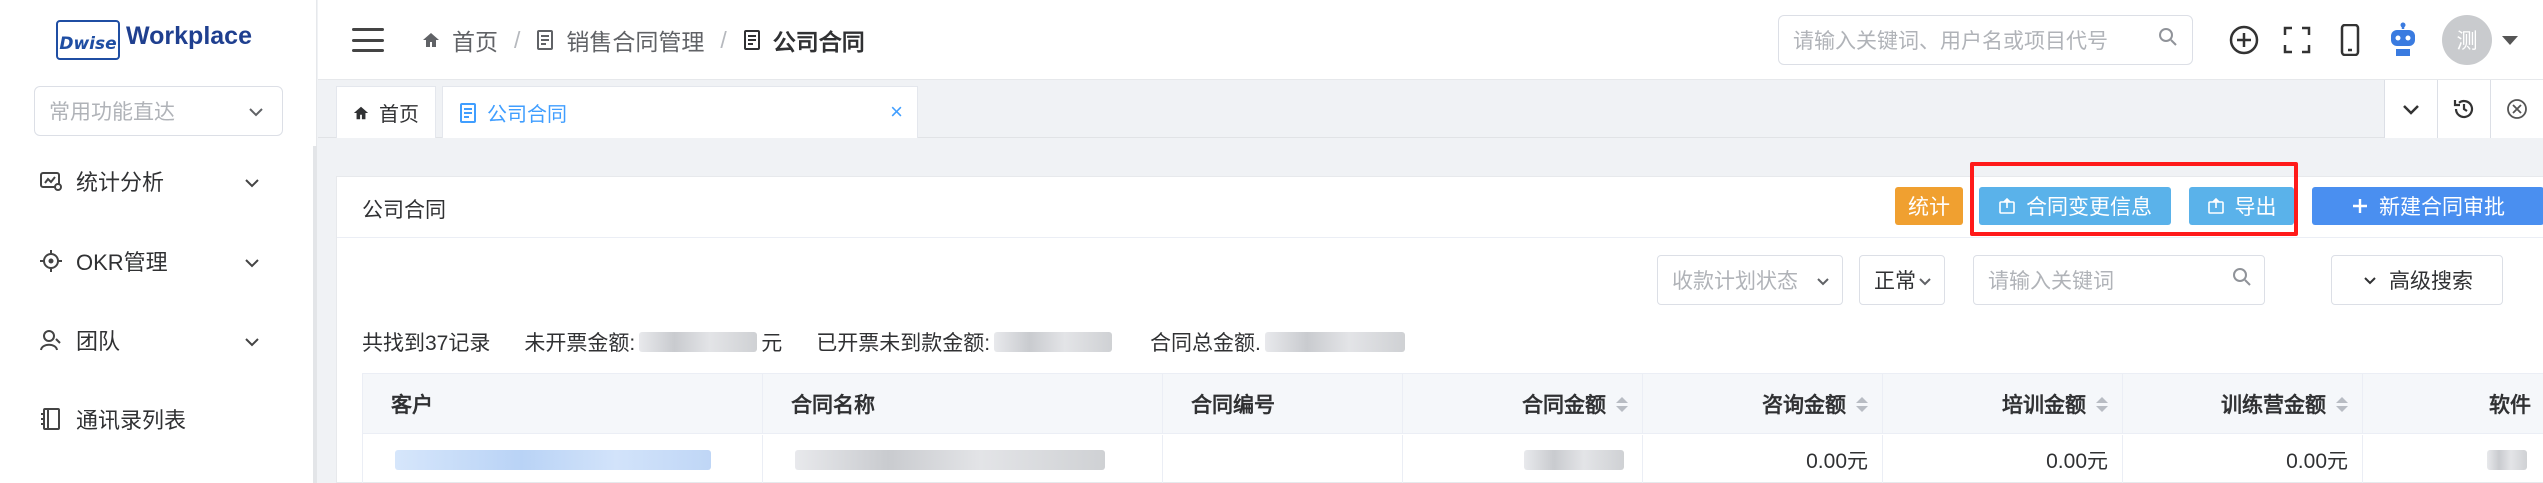  What do you see at coordinates (2410, 109) in the screenshot?
I see `tabs-dropdown-chevron-icon` at bounding box center [2410, 109].